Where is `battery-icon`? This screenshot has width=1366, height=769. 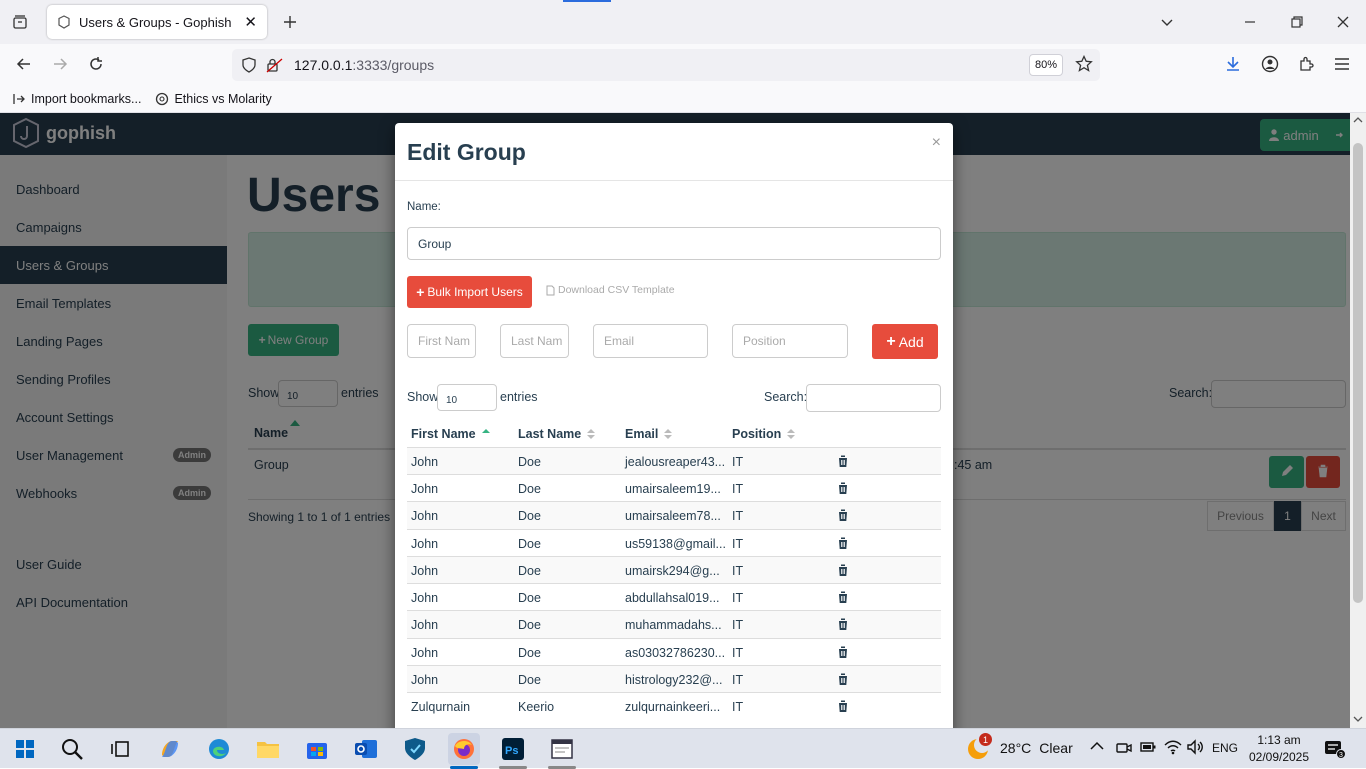 battery-icon is located at coordinates (1148, 747).